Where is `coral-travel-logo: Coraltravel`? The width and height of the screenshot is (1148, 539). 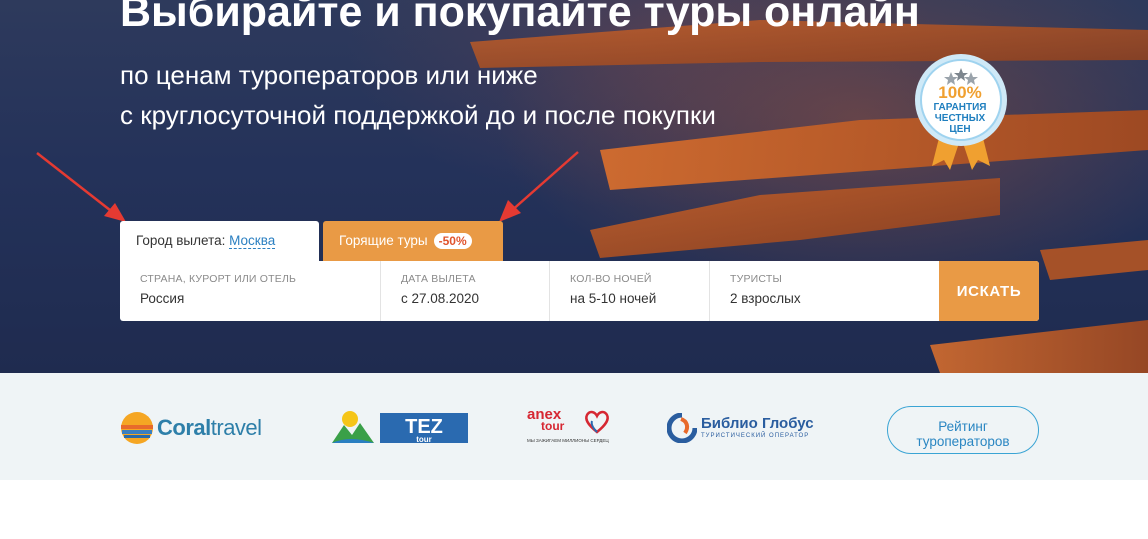
coral-travel-logo: Coraltravel is located at coordinates (197, 428).